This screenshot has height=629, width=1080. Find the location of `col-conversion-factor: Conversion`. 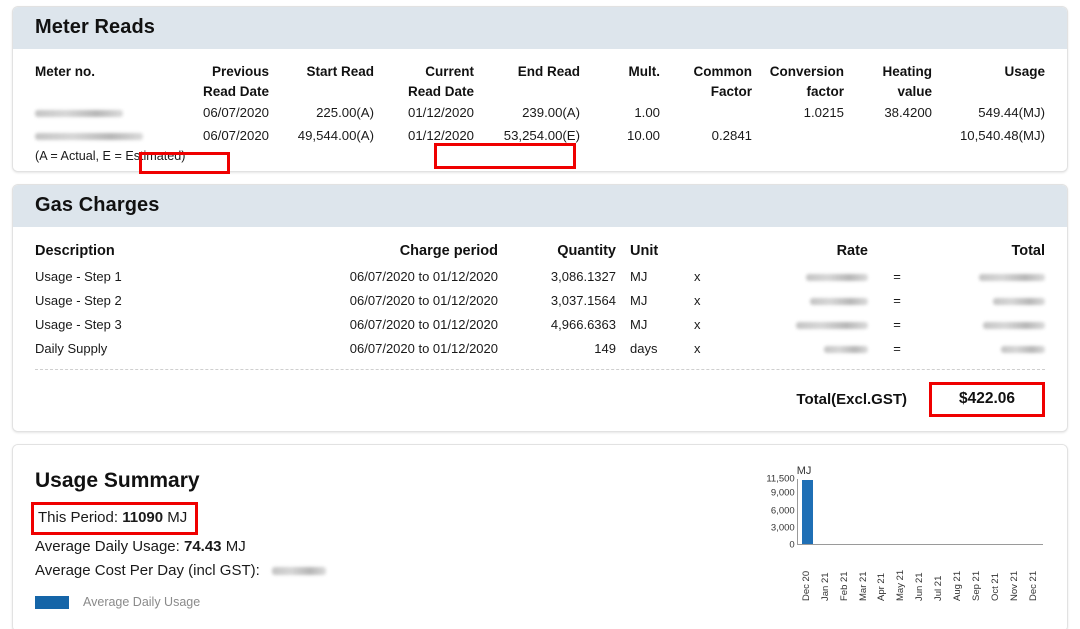

col-conversion-factor: Conversion is located at coordinates (806, 71).